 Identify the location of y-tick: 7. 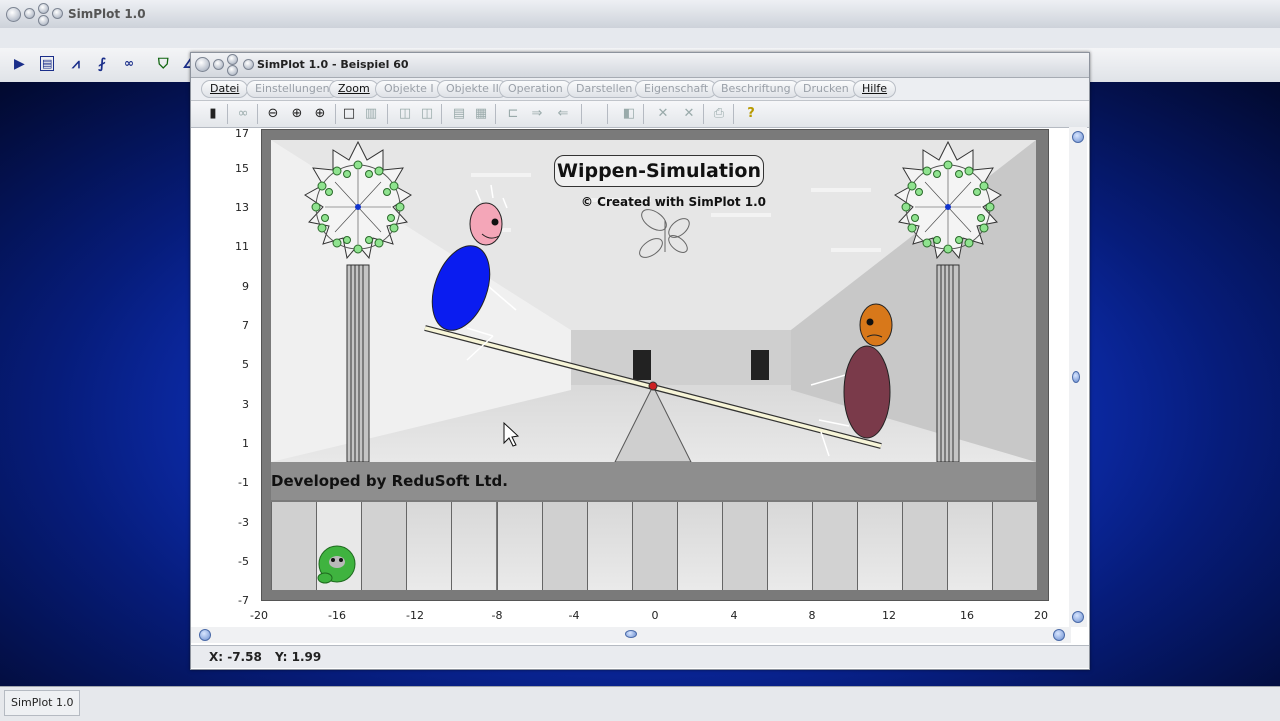
(245, 325).